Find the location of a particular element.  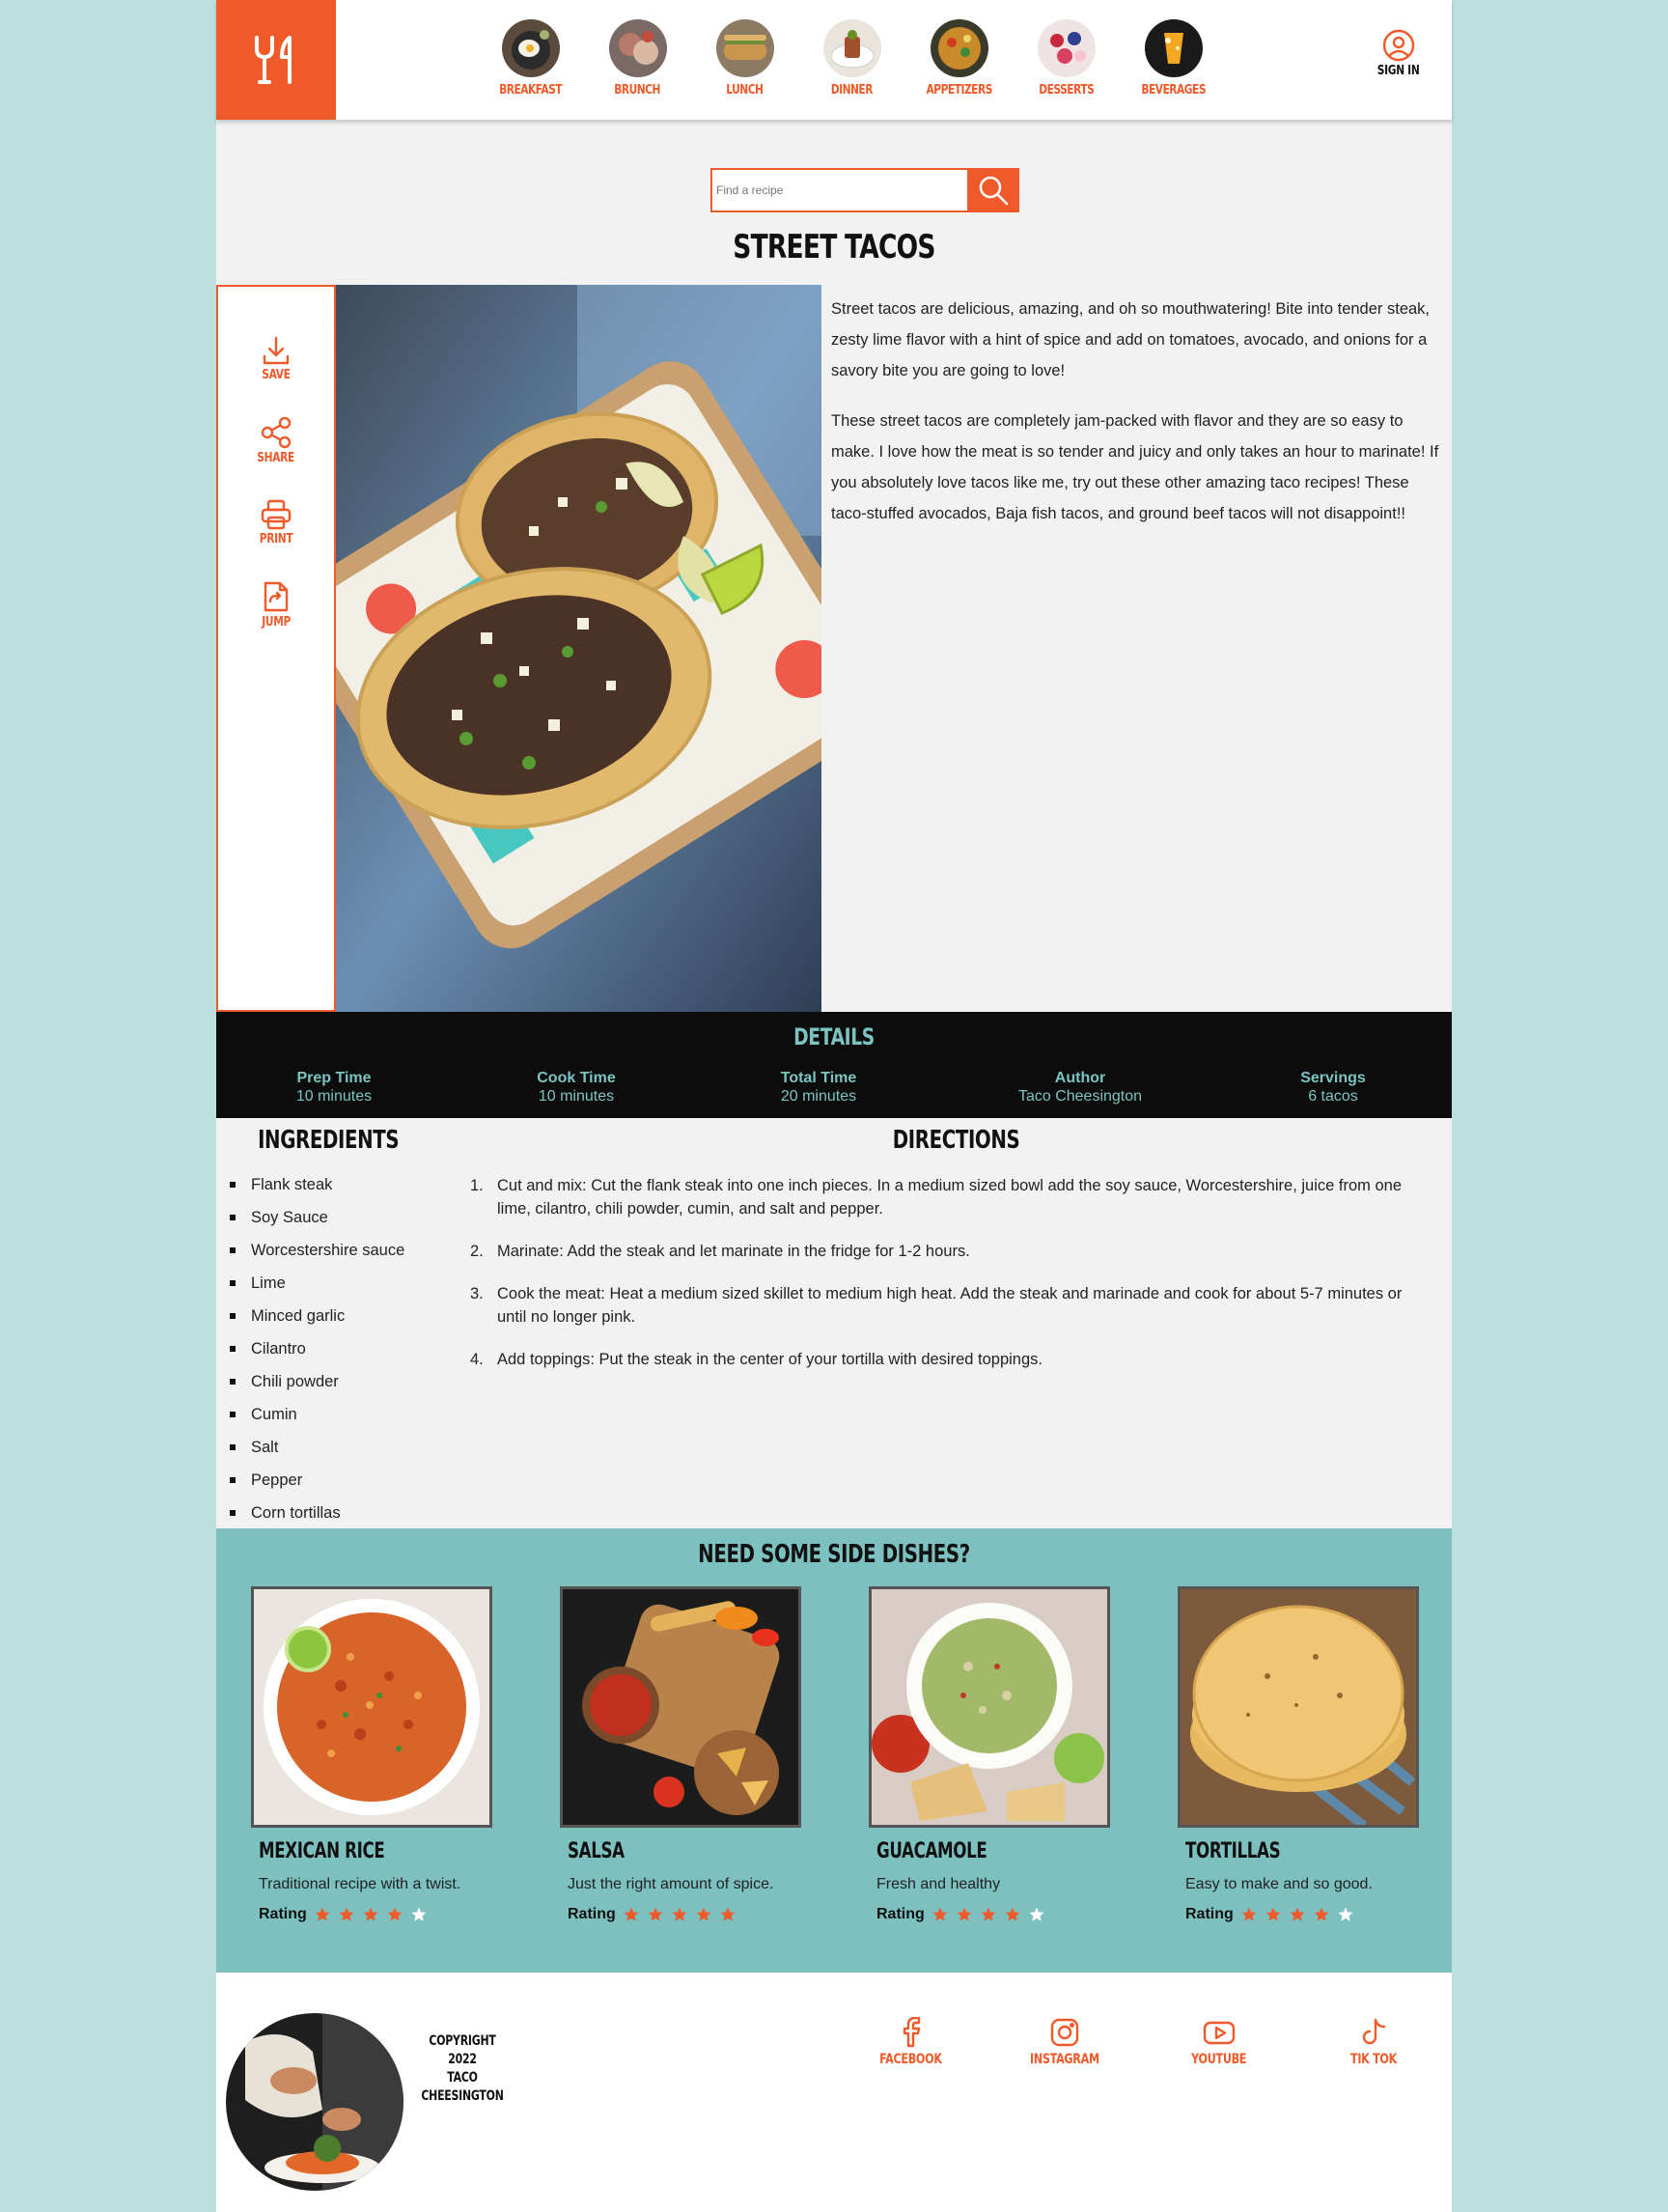

ingredients-heading: INGREDIENTS is located at coordinates (329, 1140).